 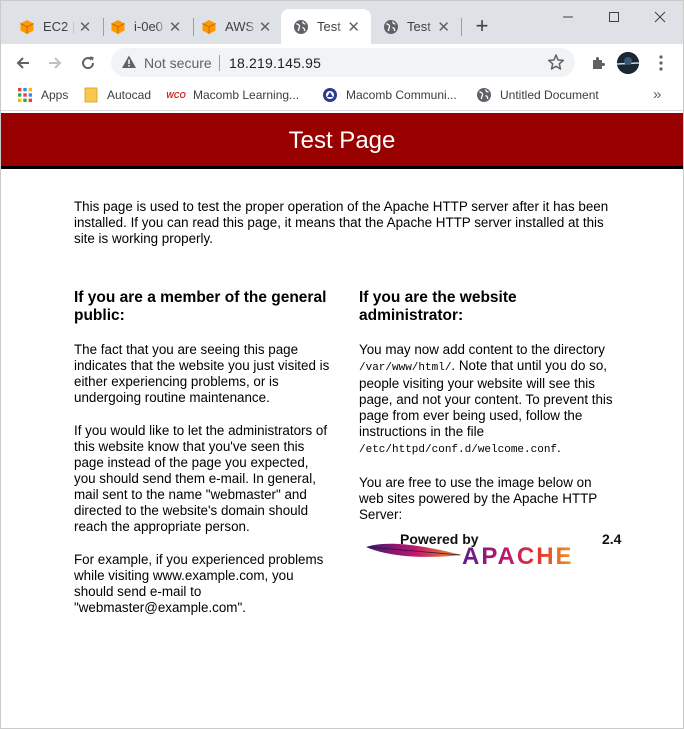 I want to click on powered-by-apache-logo: Powered by 2.4 APACHE, so click(x=497, y=549).